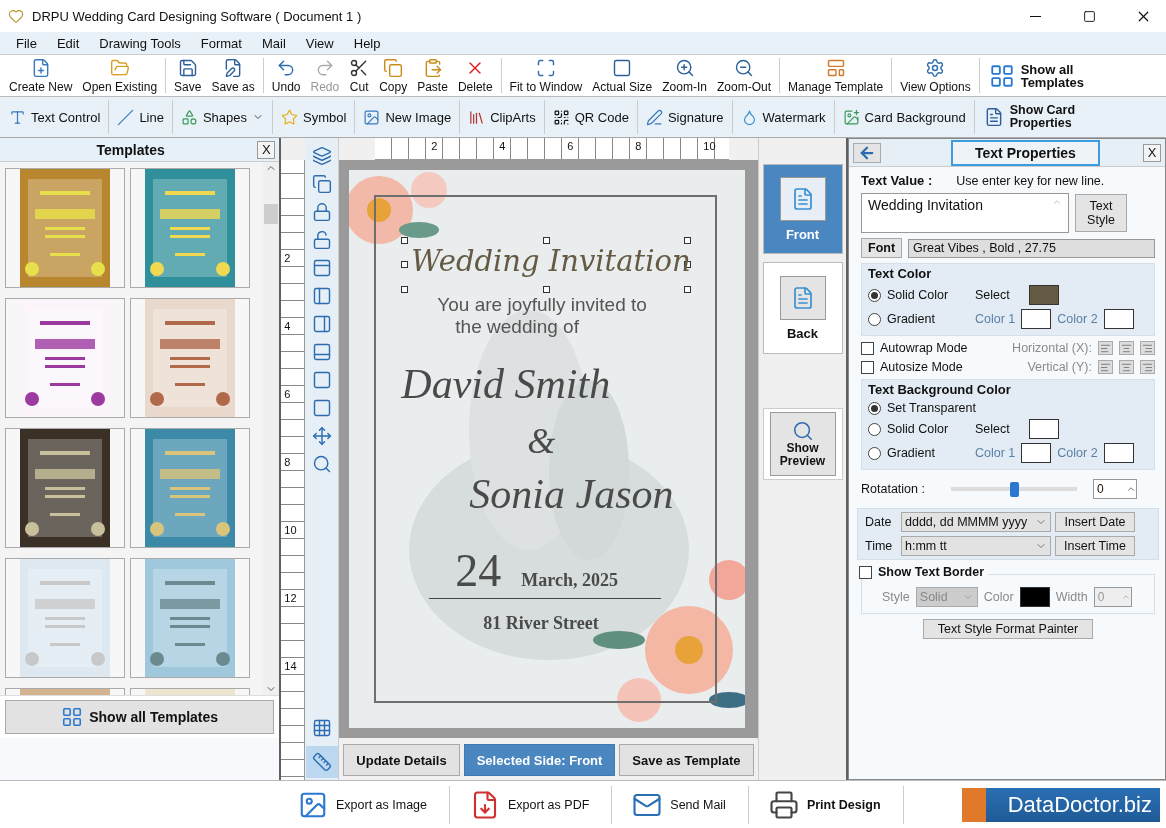  Describe the element at coordinates (622, 75) in the screenshot. I see `toolbar-button: Actual Size` at that location.